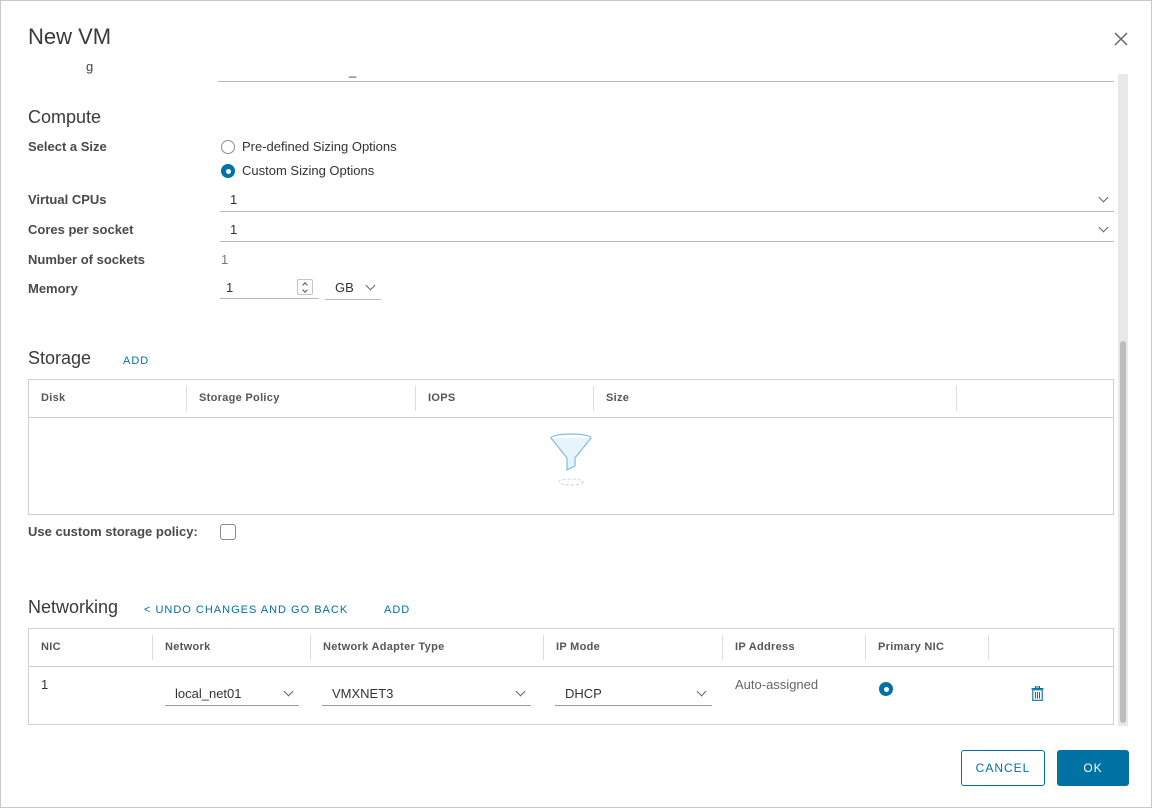 This screenshot has width=1152, height=808. I want to click on dialog-title: New VM, so click(70, 36).